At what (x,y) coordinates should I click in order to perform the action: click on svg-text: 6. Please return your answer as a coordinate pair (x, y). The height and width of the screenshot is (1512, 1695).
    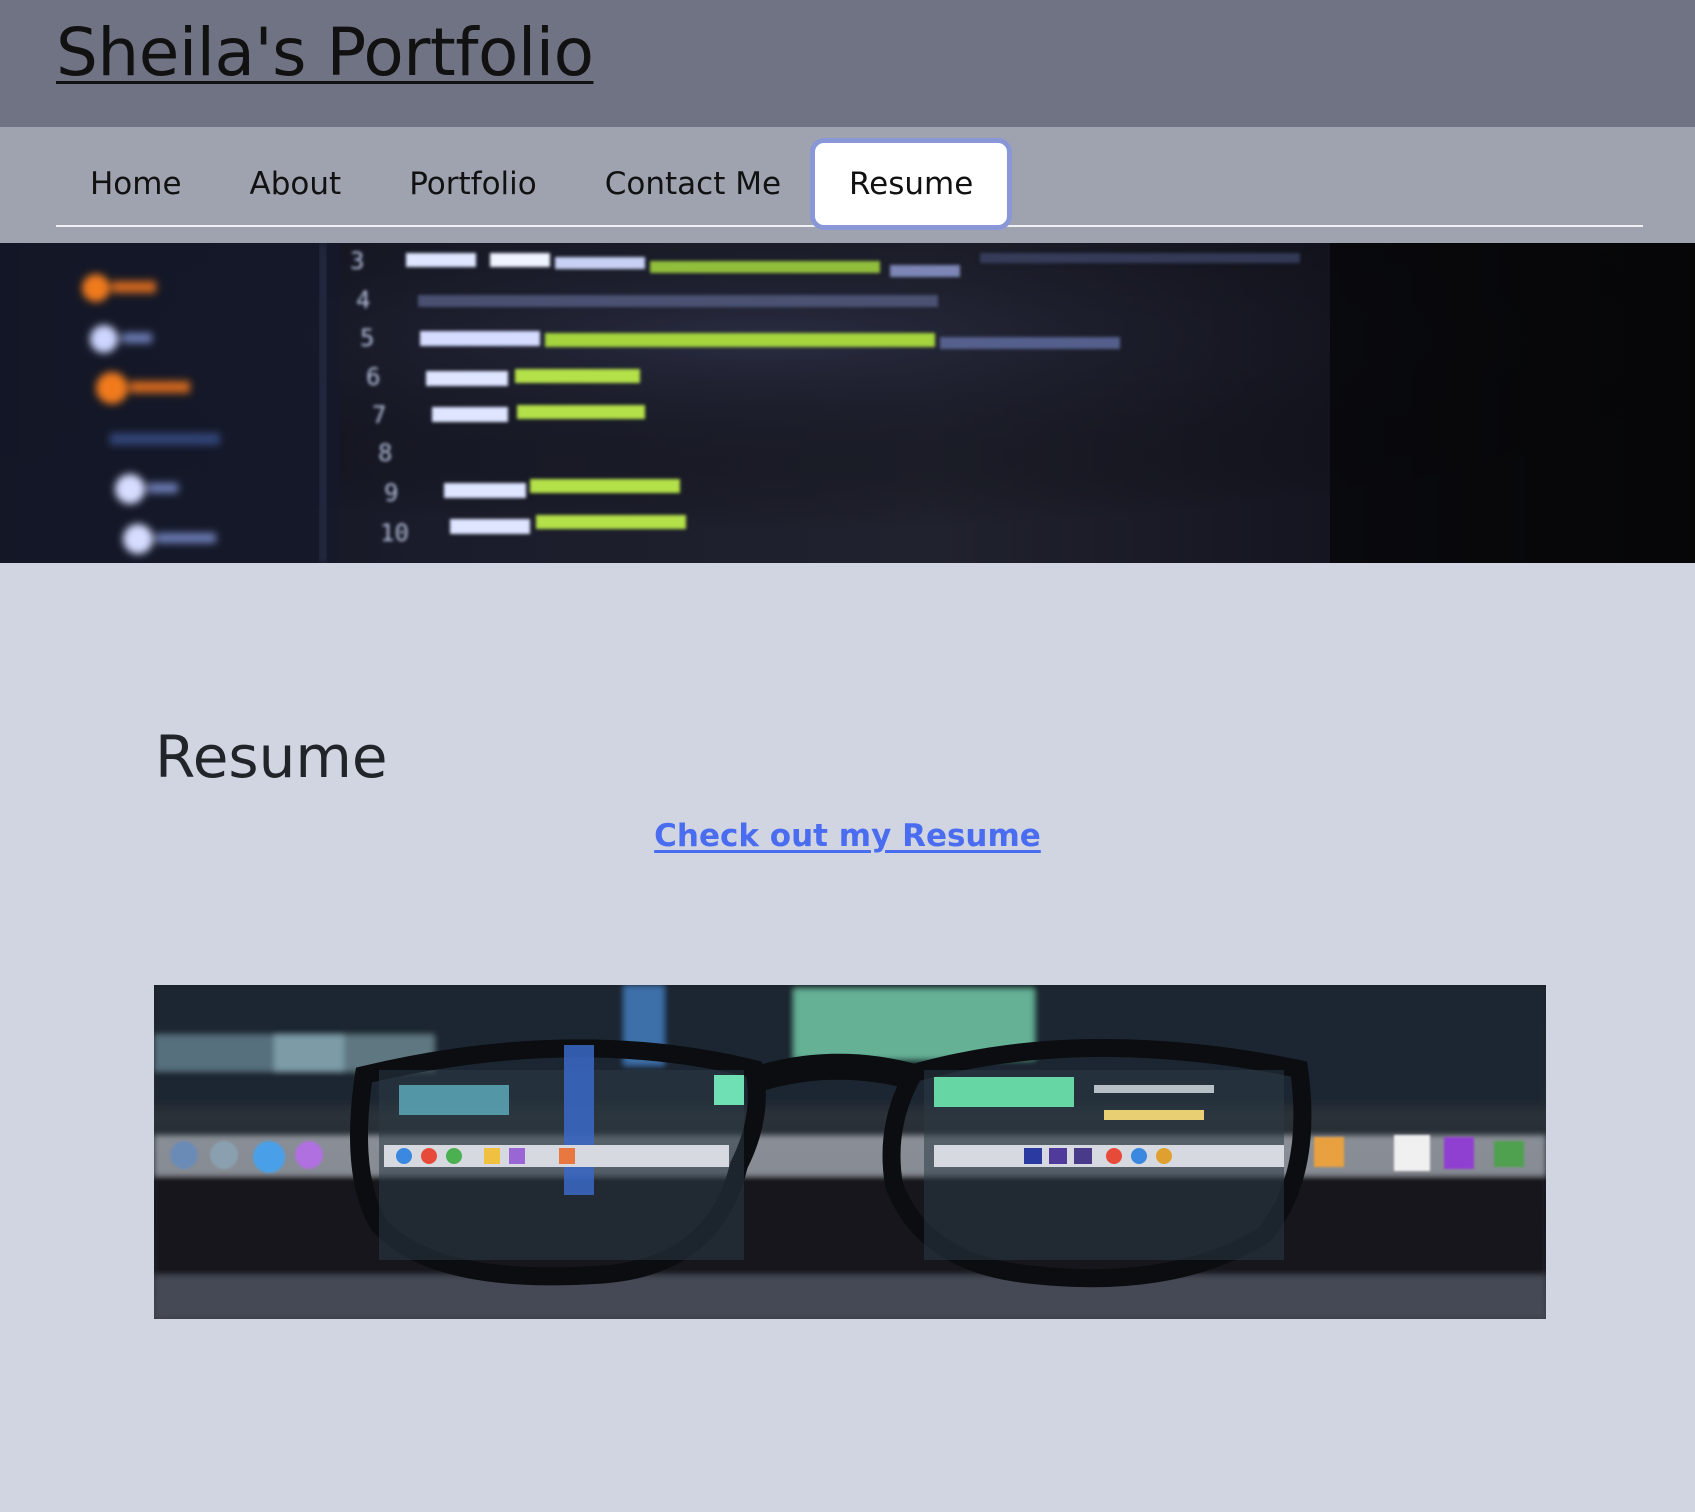
    Looking at the image, I should click on (373, 377).